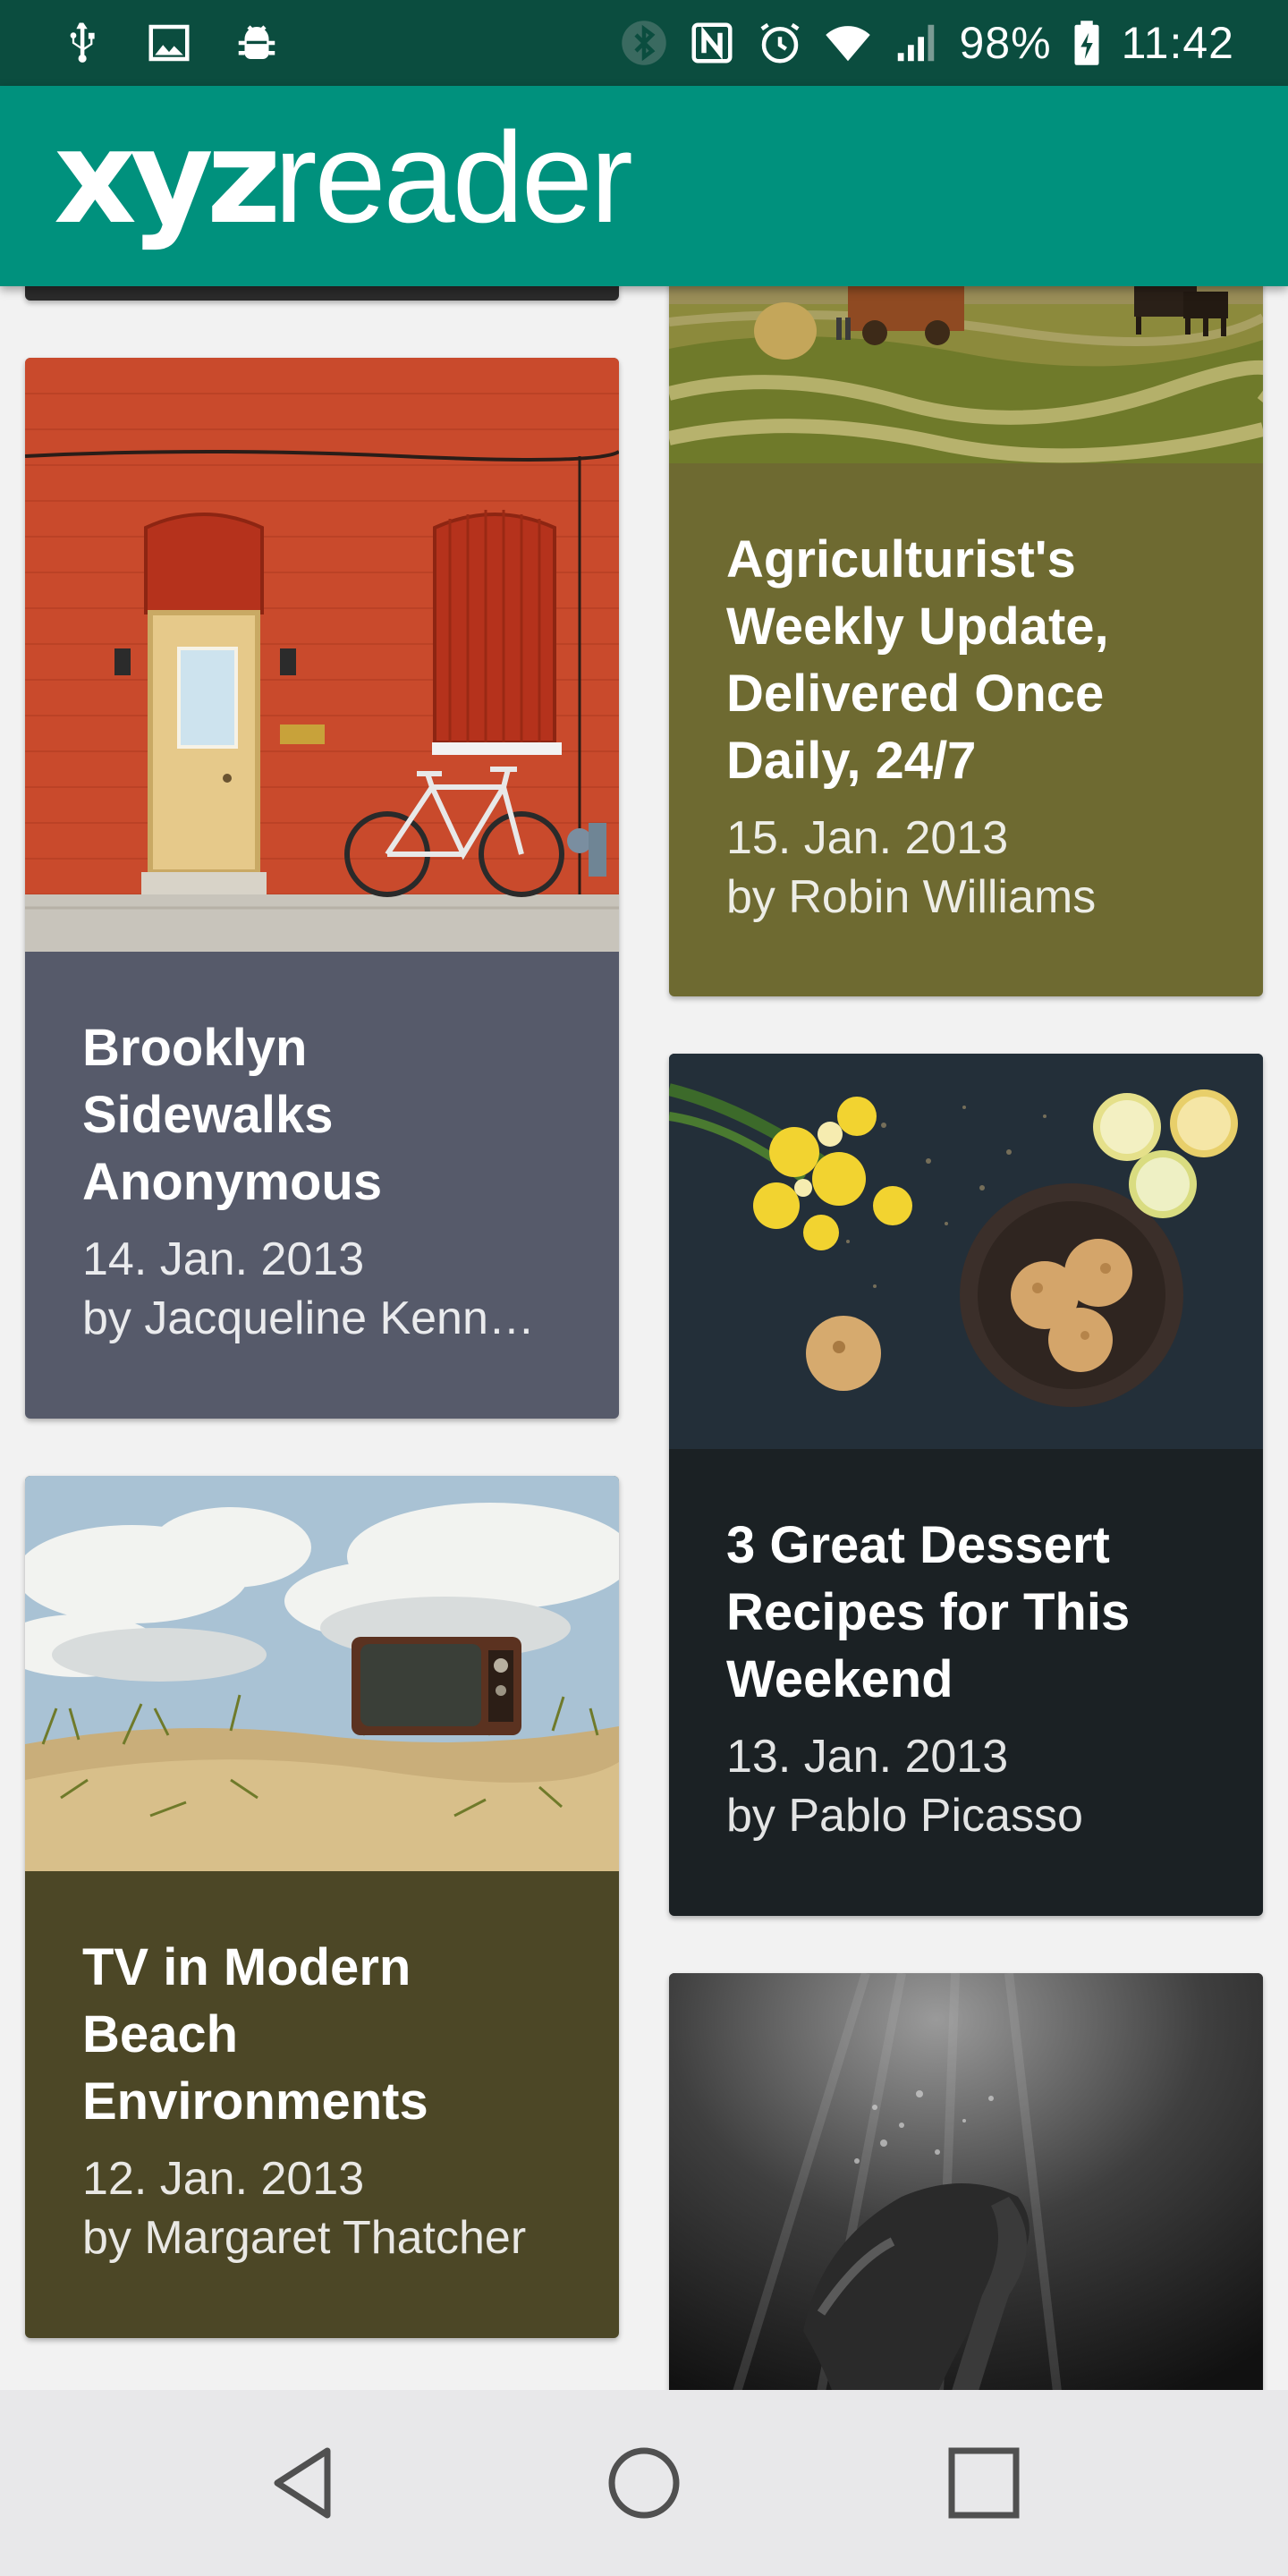  I want to click on nfc-icon, so click(712, 43).